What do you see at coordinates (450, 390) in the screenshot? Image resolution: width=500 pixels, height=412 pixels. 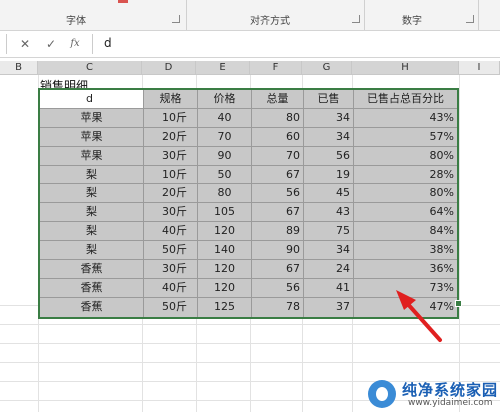 I see `watermark-name: 纯净系统家园` at bounding box center [450, 390].